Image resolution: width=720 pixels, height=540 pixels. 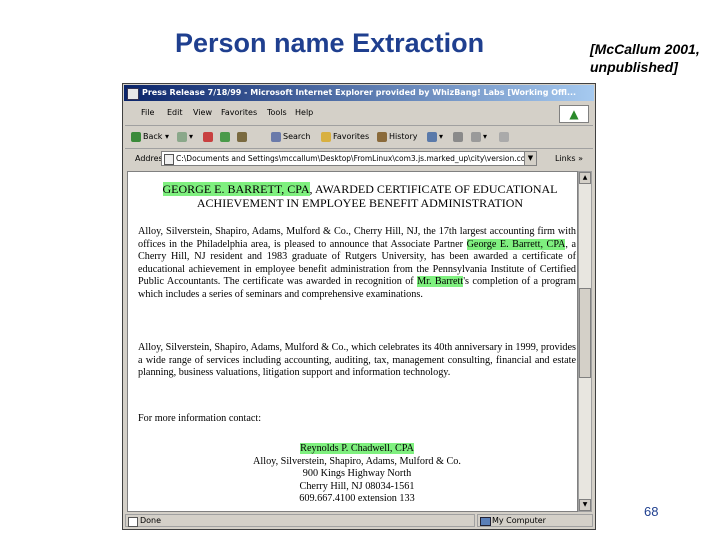 I want to click on menu-bar: File Edit View Favorites Tools Help ▲, so click(x=359, y=114).